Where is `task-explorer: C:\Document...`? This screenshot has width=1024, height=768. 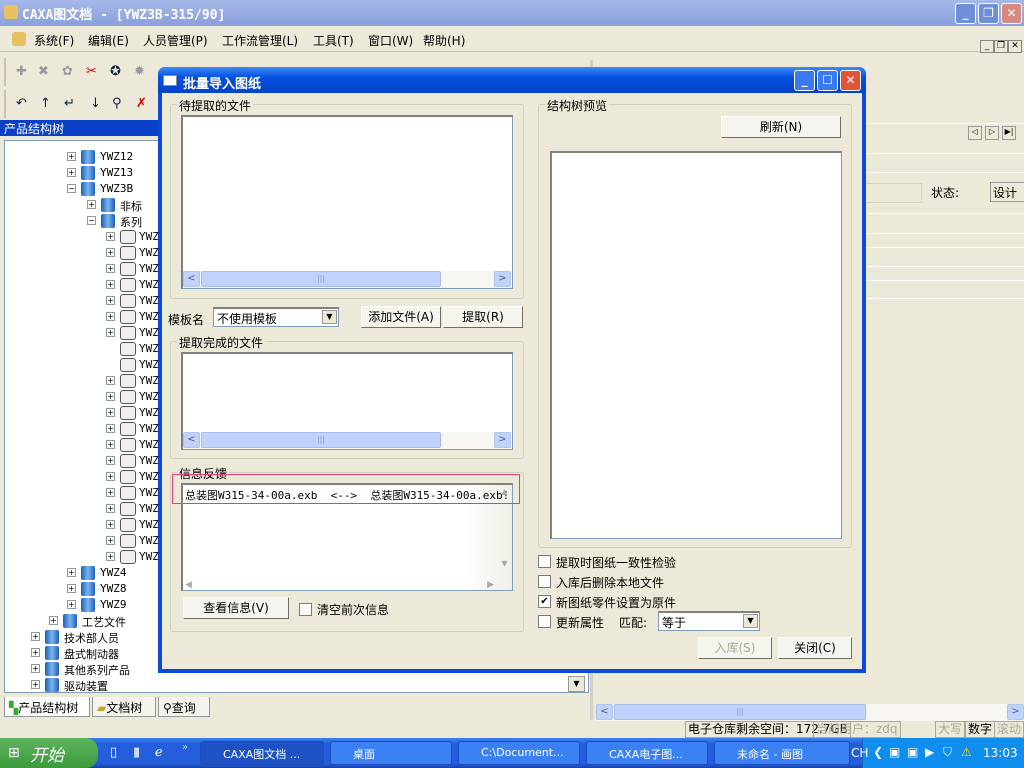
task-explorer: C:\Document... is located at coordinates (519, 753).